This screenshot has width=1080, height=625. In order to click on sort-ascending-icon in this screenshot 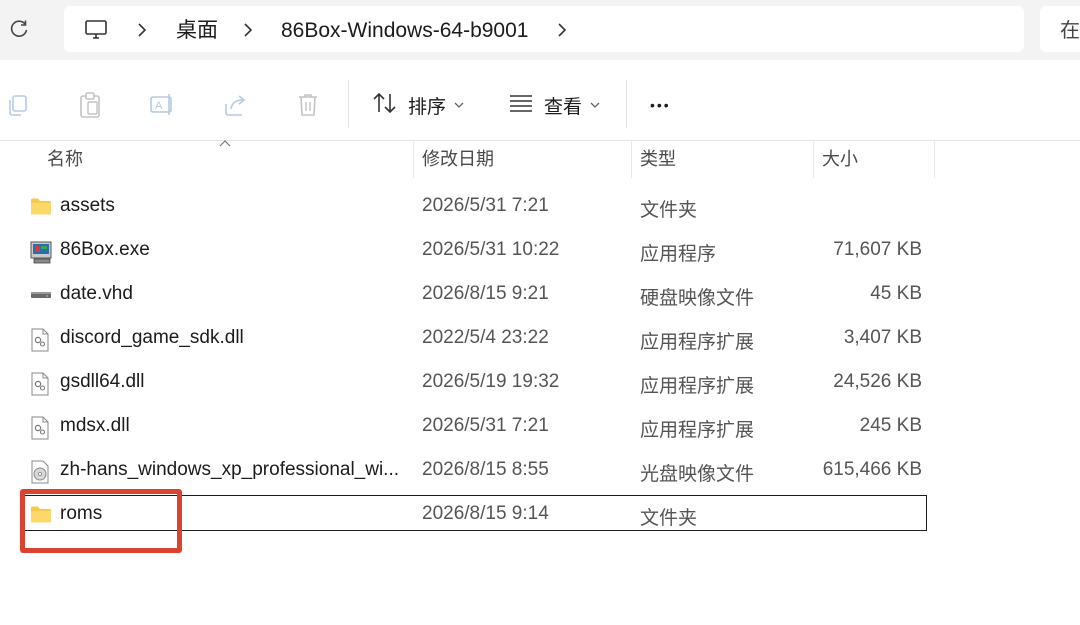, I will do `click(225, 143)`.